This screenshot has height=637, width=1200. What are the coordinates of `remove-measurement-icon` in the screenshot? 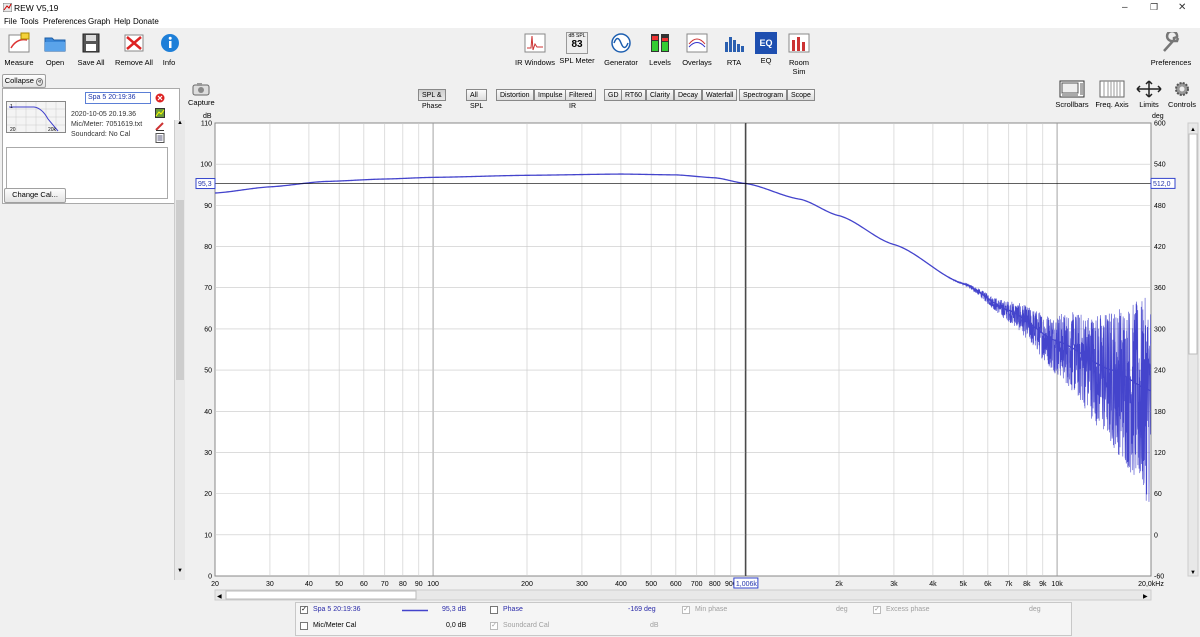 It's located at (160, 98).